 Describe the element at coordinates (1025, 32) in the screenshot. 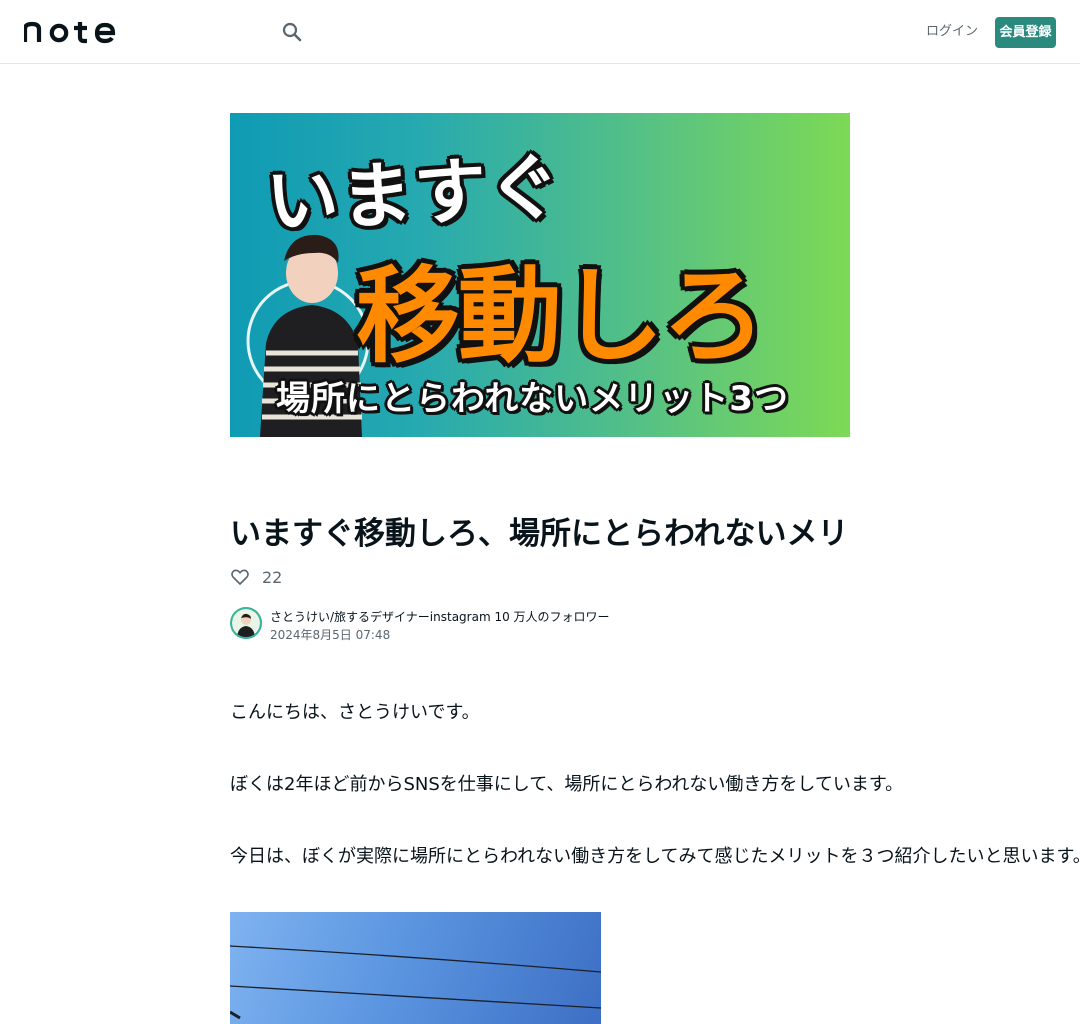

I see `signup-button: 会員登録` at that location.